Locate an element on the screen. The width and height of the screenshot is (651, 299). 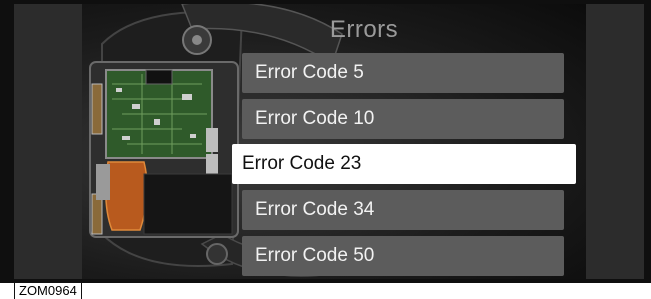
menu-item-error-code-34: Error Code 34 is located at coordinates (403, 210).